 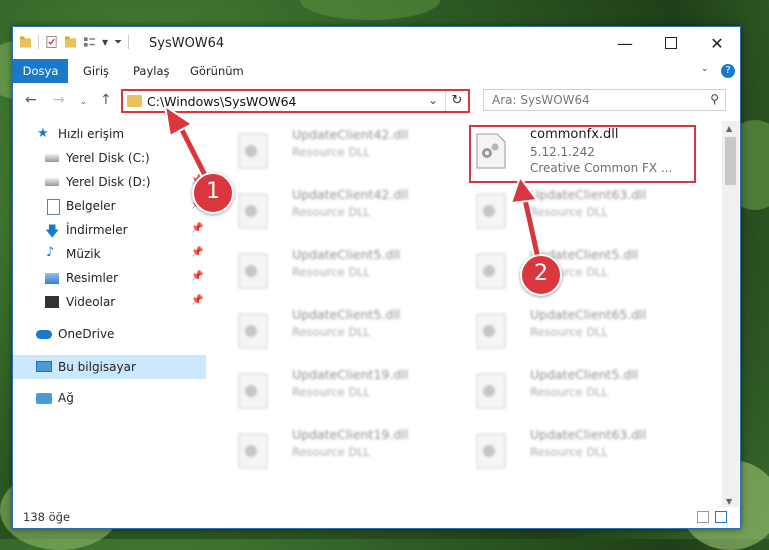 I want to click on forward-arrow-icon: →, so click(x=59, y=100).